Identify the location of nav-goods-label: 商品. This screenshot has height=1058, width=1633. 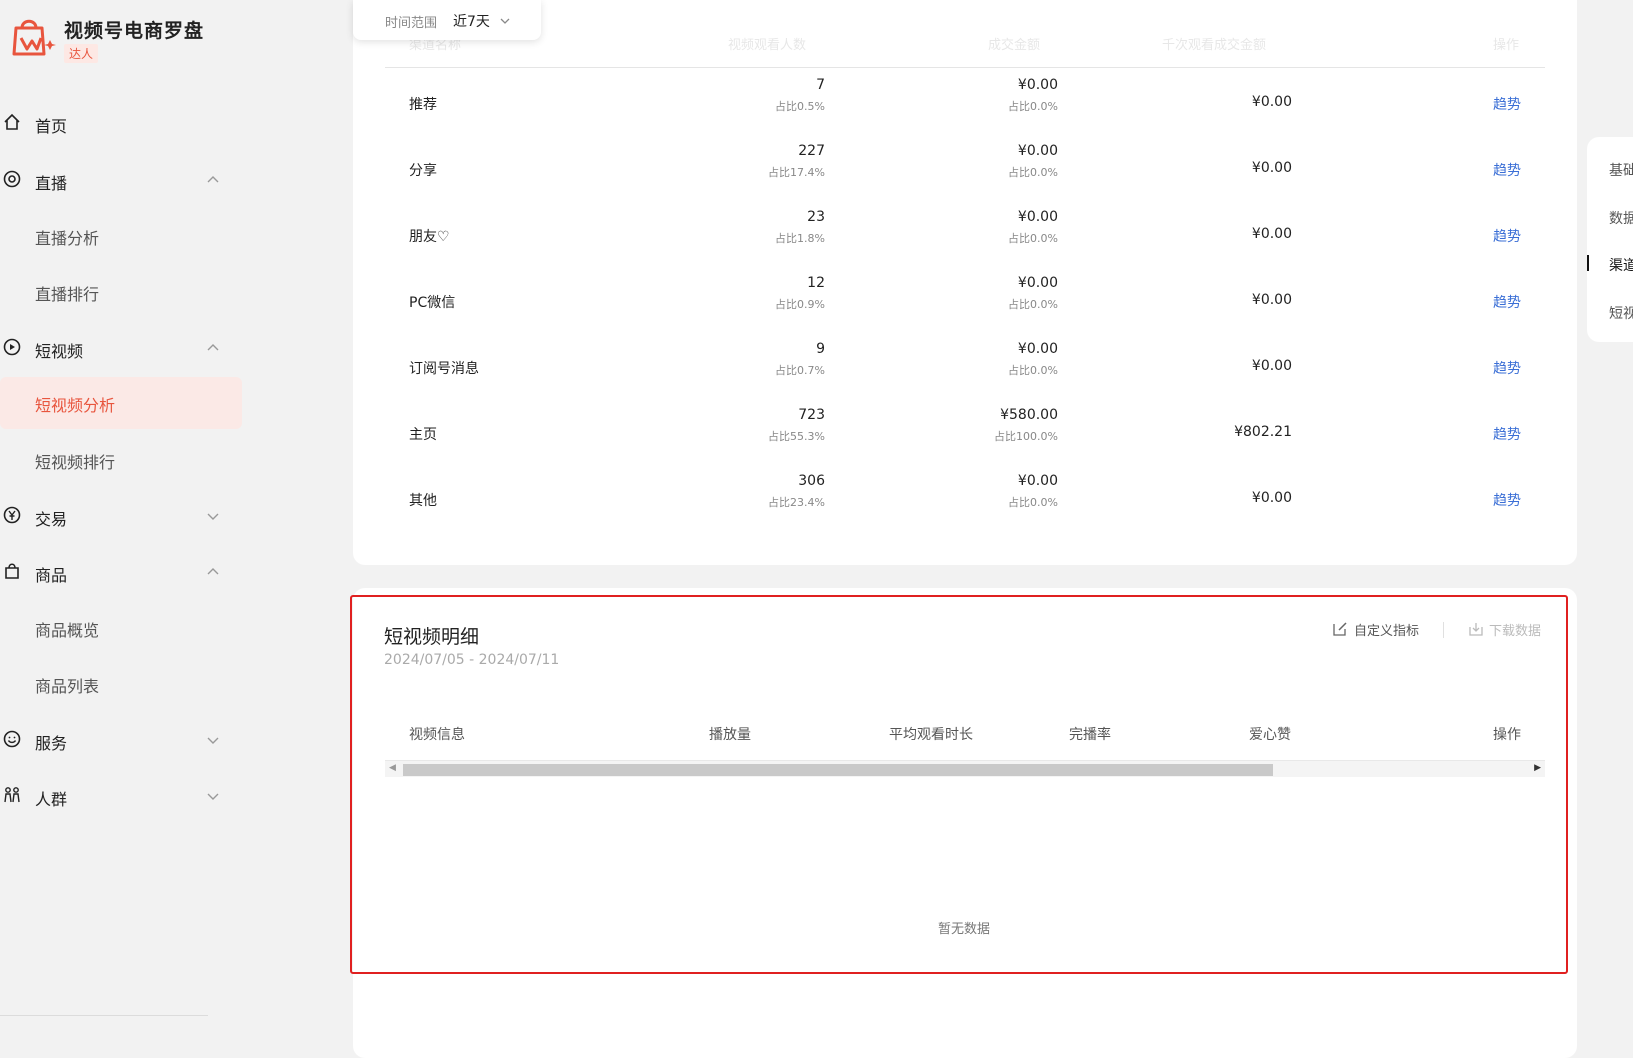
(51, 575).